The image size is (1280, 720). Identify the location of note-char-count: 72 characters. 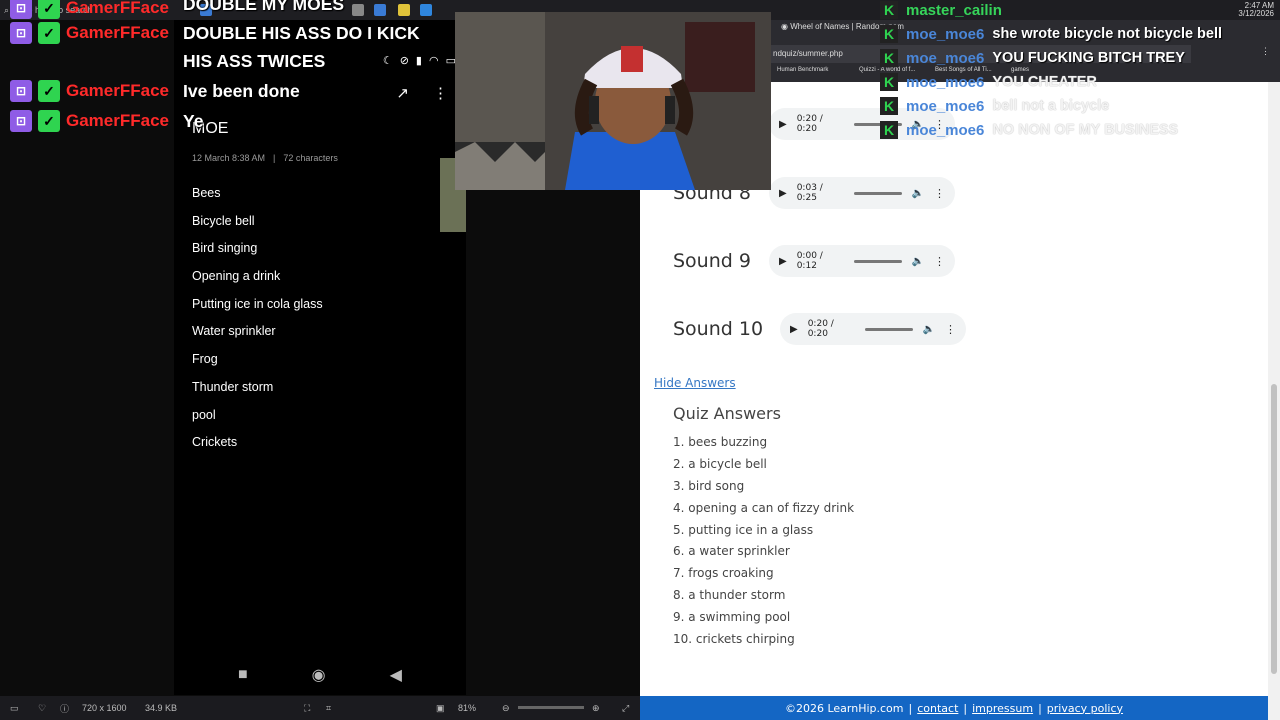
(310, 158).